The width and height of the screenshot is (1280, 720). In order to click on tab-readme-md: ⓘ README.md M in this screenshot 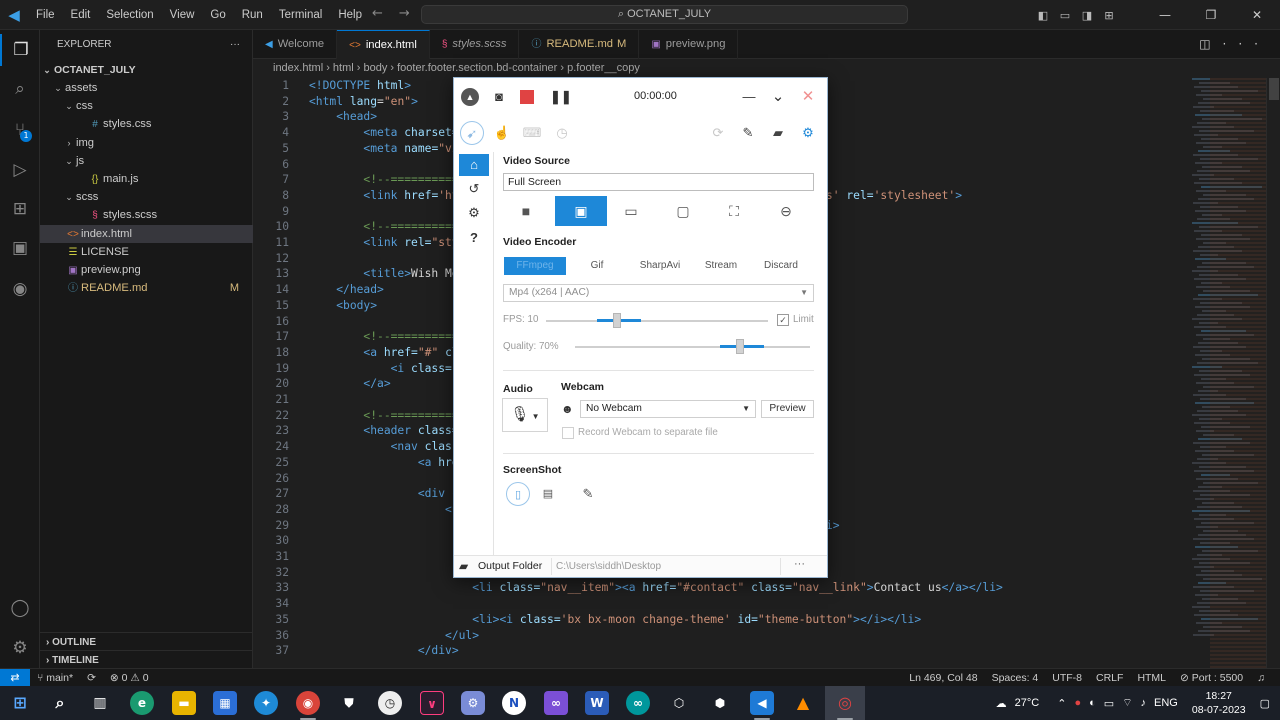, I will do `click(579, 44)`.